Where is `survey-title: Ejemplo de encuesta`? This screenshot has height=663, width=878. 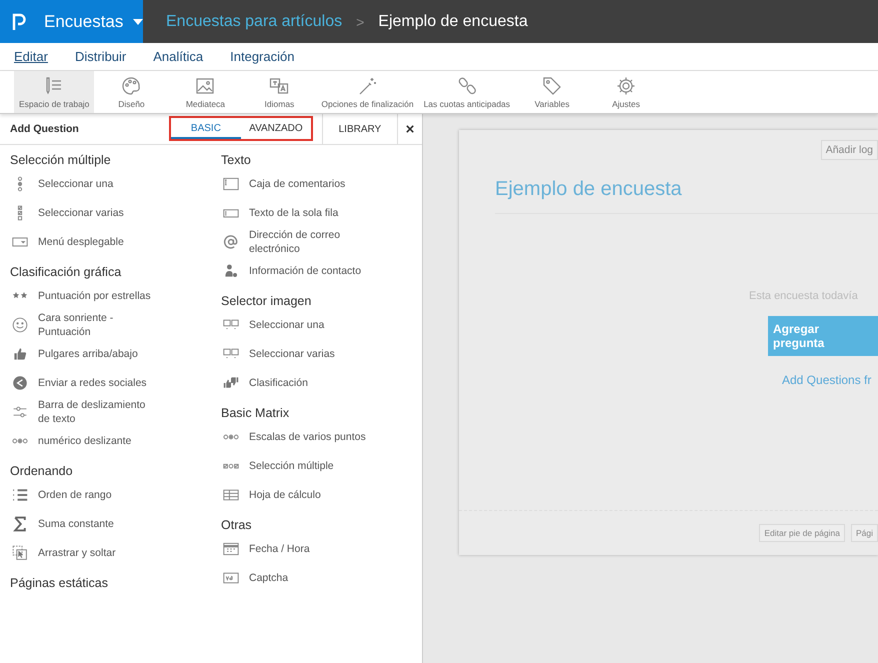
survey-title: Ejemplo de encuesta is located at coordinates (686, 196).